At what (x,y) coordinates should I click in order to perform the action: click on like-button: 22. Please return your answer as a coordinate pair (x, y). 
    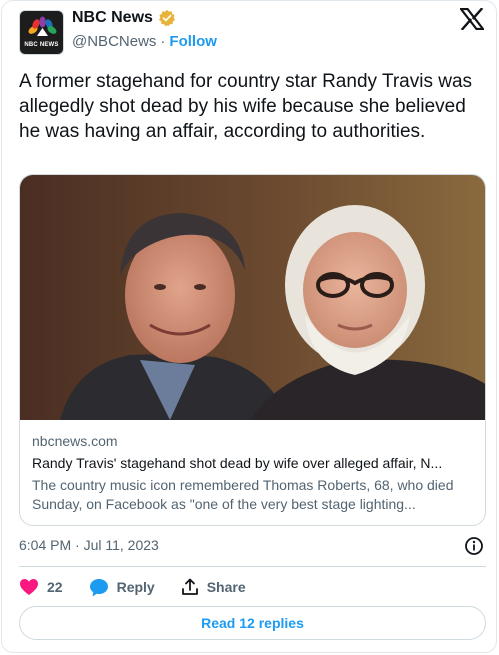
    Looking at the image, I should click on (41, 587).